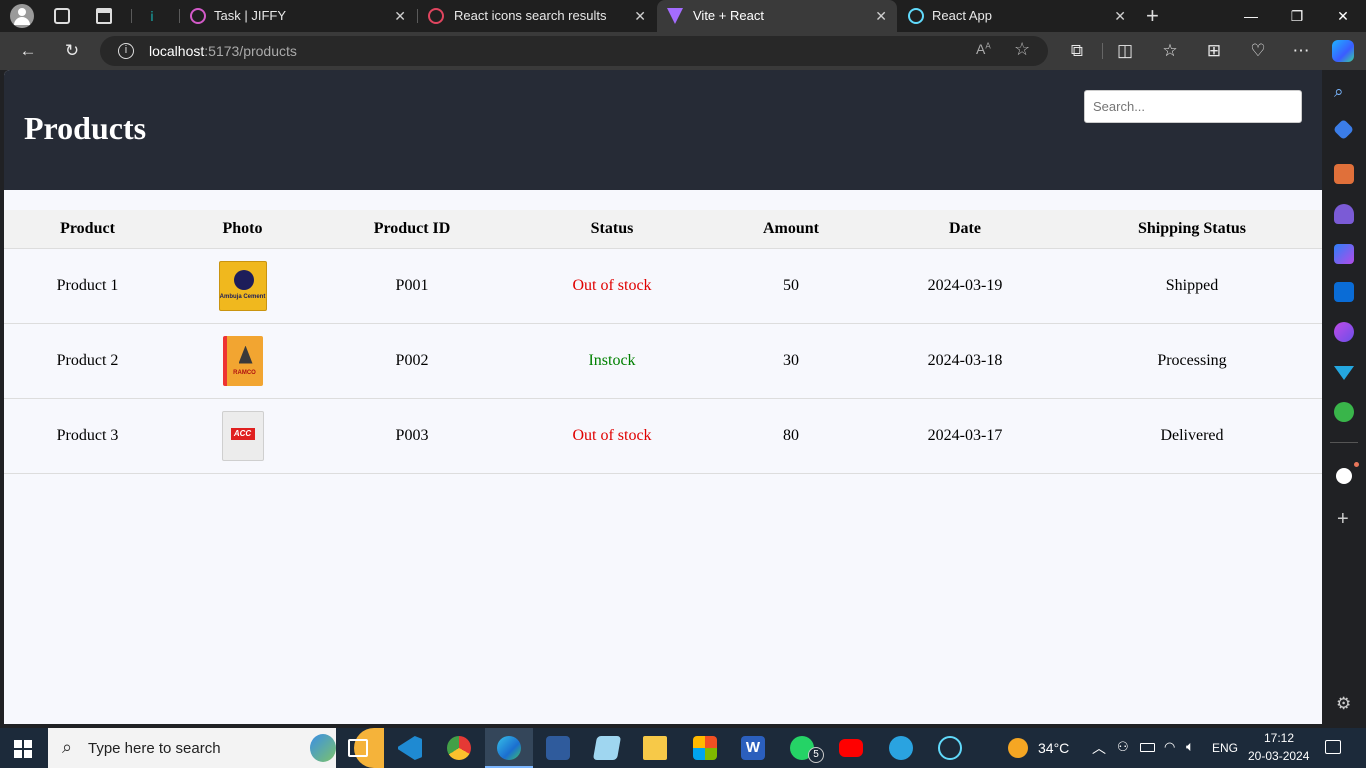 Image resolution: width=1366 pixels, height=768 pixels. Describe the element at coordinates (1147, 747) in the screenshot. I see `battery-icon` at that location.